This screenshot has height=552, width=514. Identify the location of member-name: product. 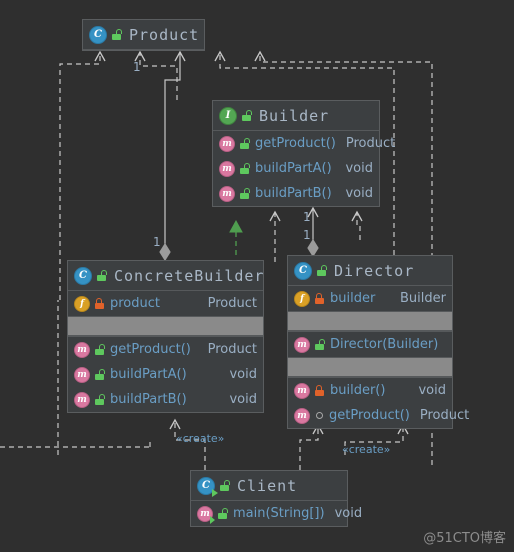
(135, 303).